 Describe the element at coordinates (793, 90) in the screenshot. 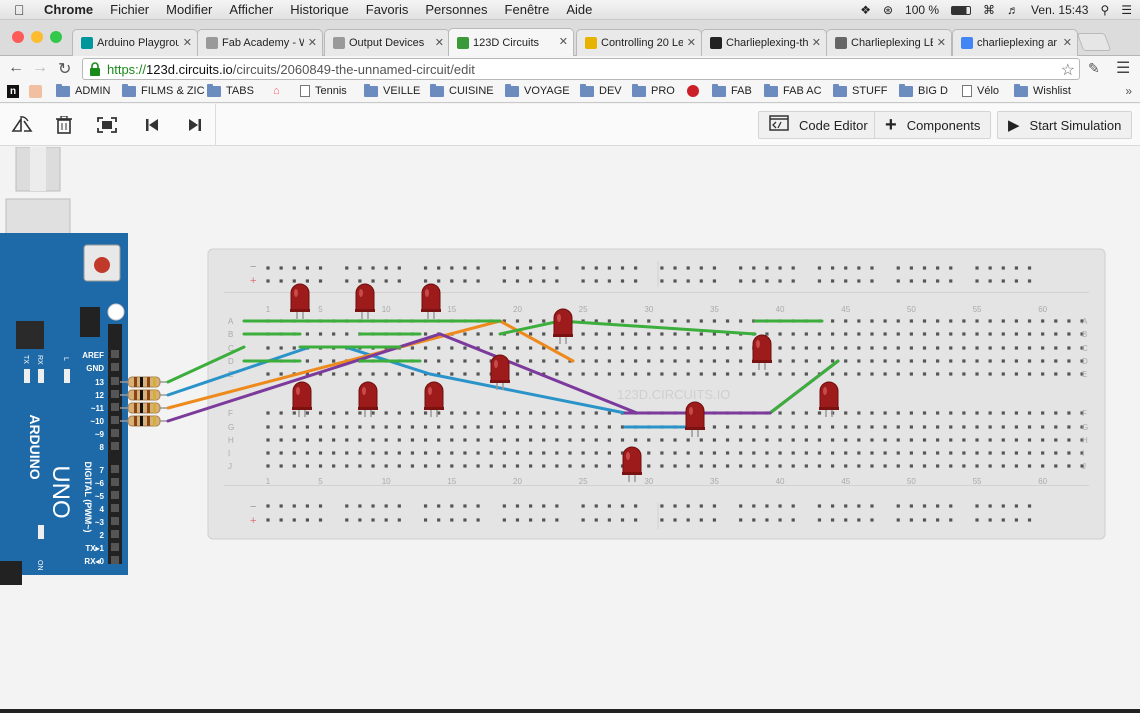

I see `bookmark-fab-ac: FAB AC` at that location.